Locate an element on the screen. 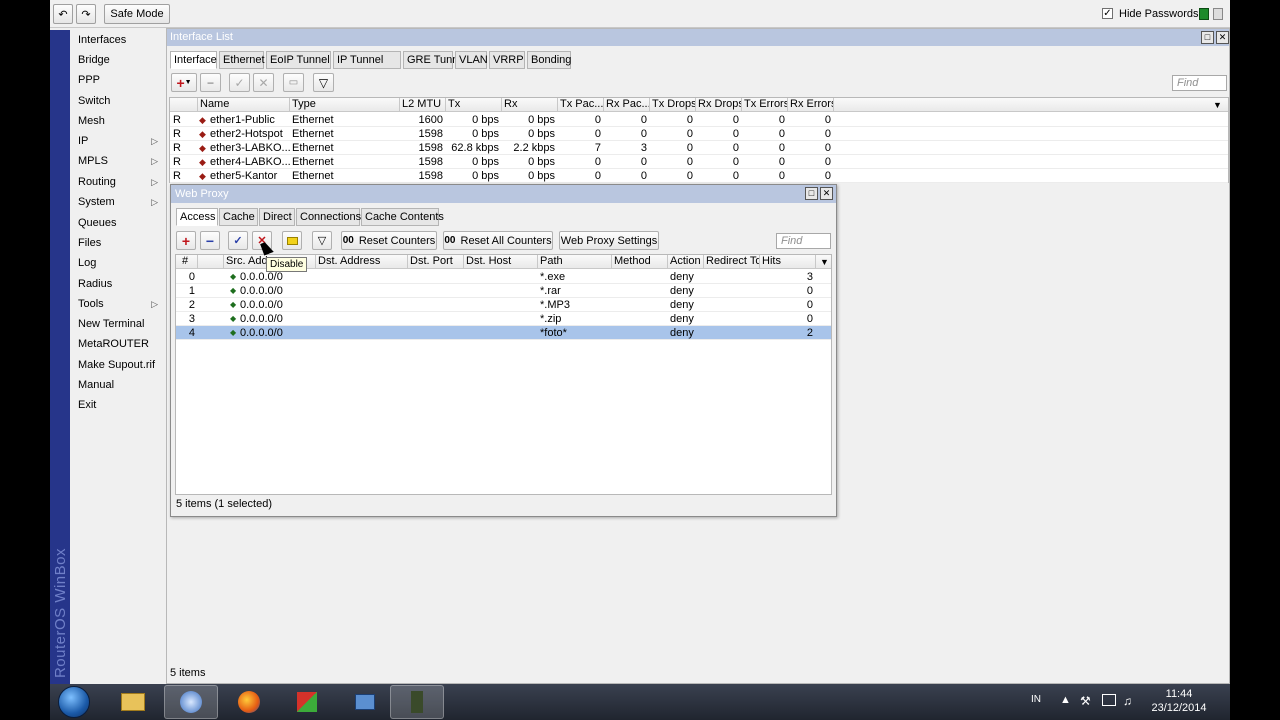 The height and width of the screenshot is (720, 1280). sidebar-item-system: System ▷ is located at coordinates (121, 202).